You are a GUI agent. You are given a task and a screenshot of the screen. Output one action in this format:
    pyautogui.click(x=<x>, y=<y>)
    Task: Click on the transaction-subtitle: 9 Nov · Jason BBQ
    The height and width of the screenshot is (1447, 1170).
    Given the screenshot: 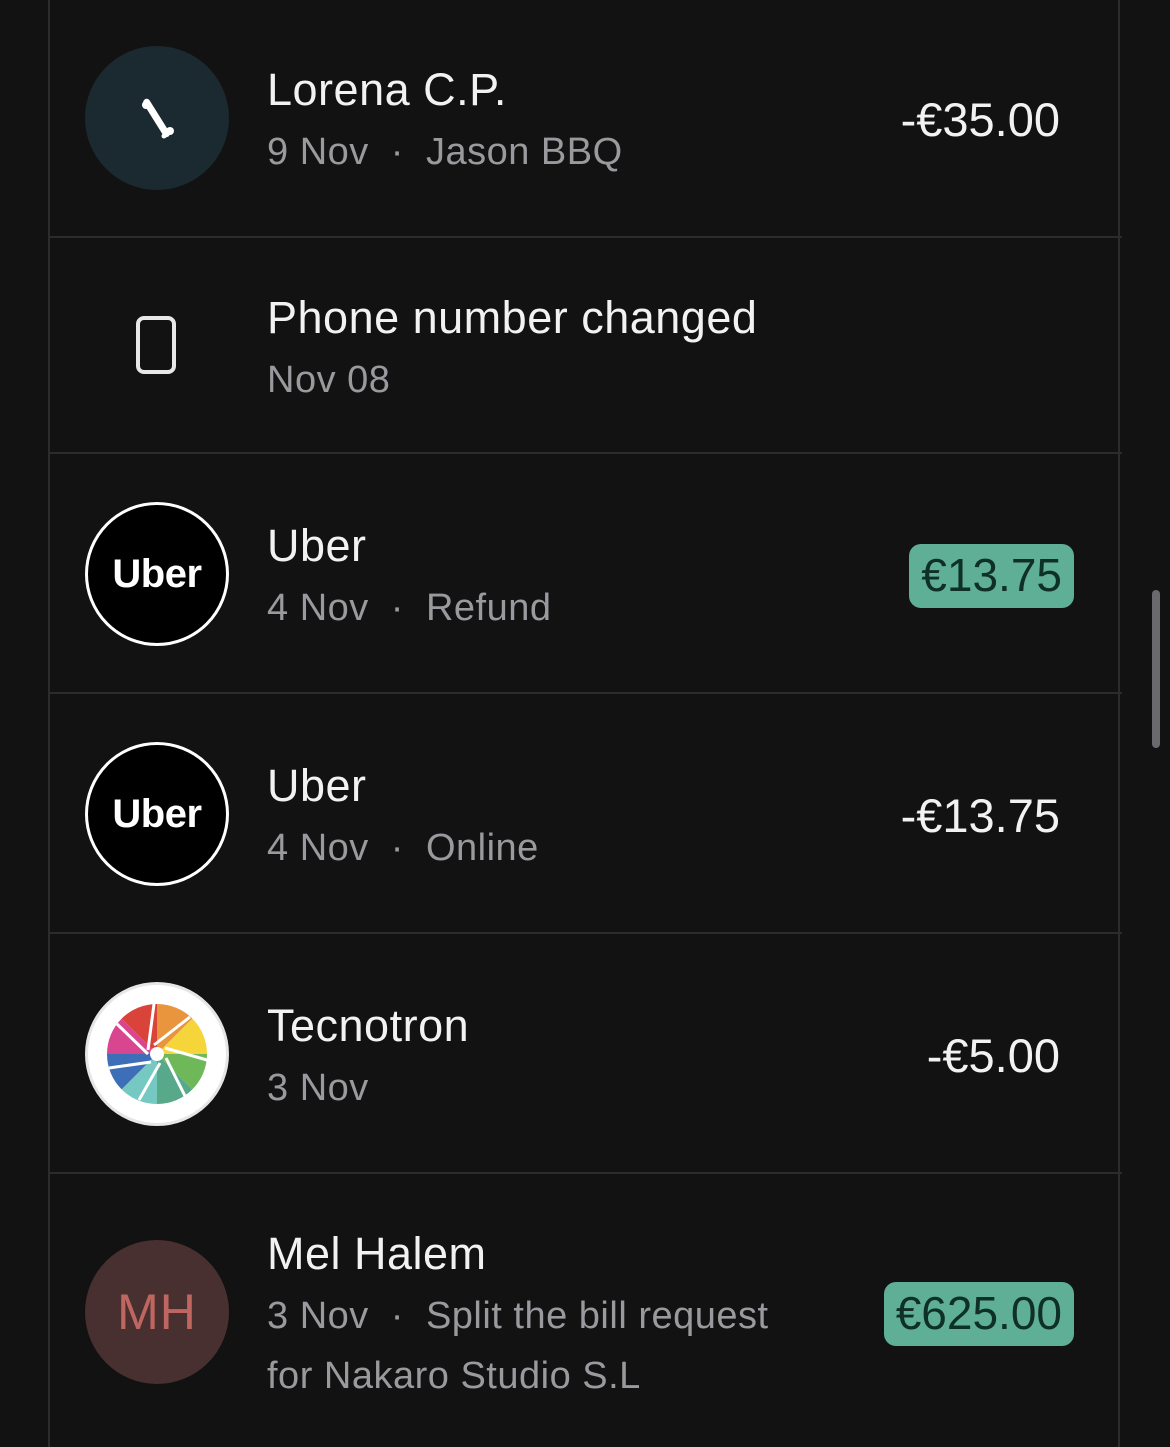 What is the action you would take?
    pyautogui.click(x=445, y=152)
    